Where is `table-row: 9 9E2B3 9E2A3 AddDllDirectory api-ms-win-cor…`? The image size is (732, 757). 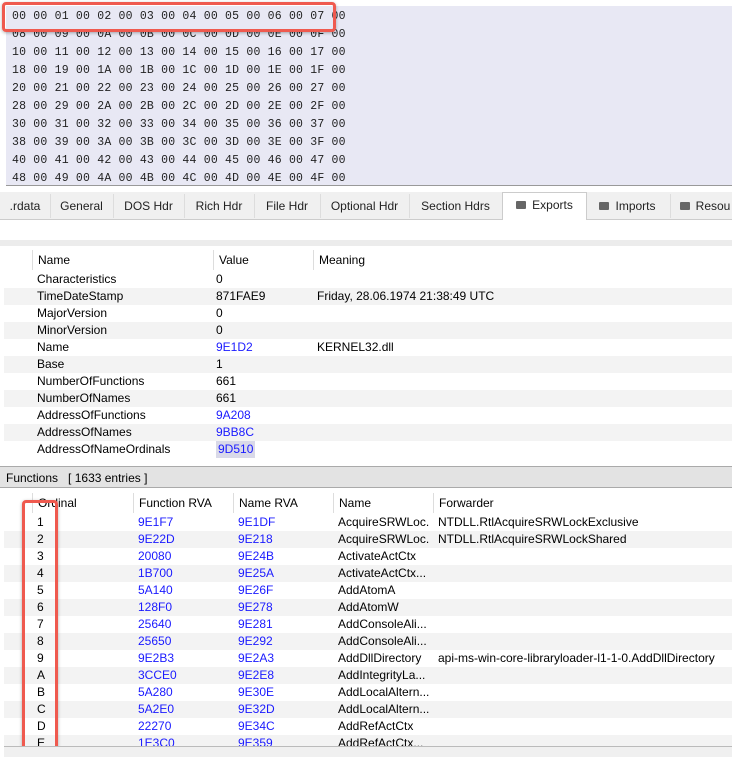
table-row: 9 9E2B3 9E2A3 AddDllDirectory api-ms-win-cor… is located at coordinates (368, 658).